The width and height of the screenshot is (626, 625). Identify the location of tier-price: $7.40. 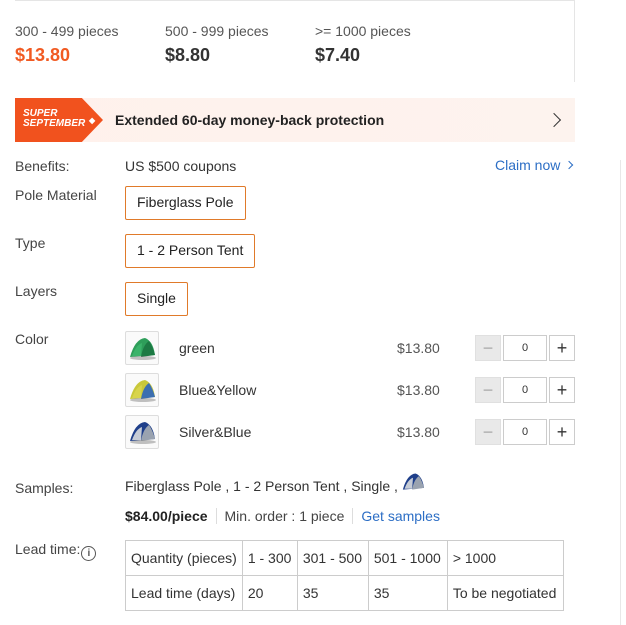
(338, 55).